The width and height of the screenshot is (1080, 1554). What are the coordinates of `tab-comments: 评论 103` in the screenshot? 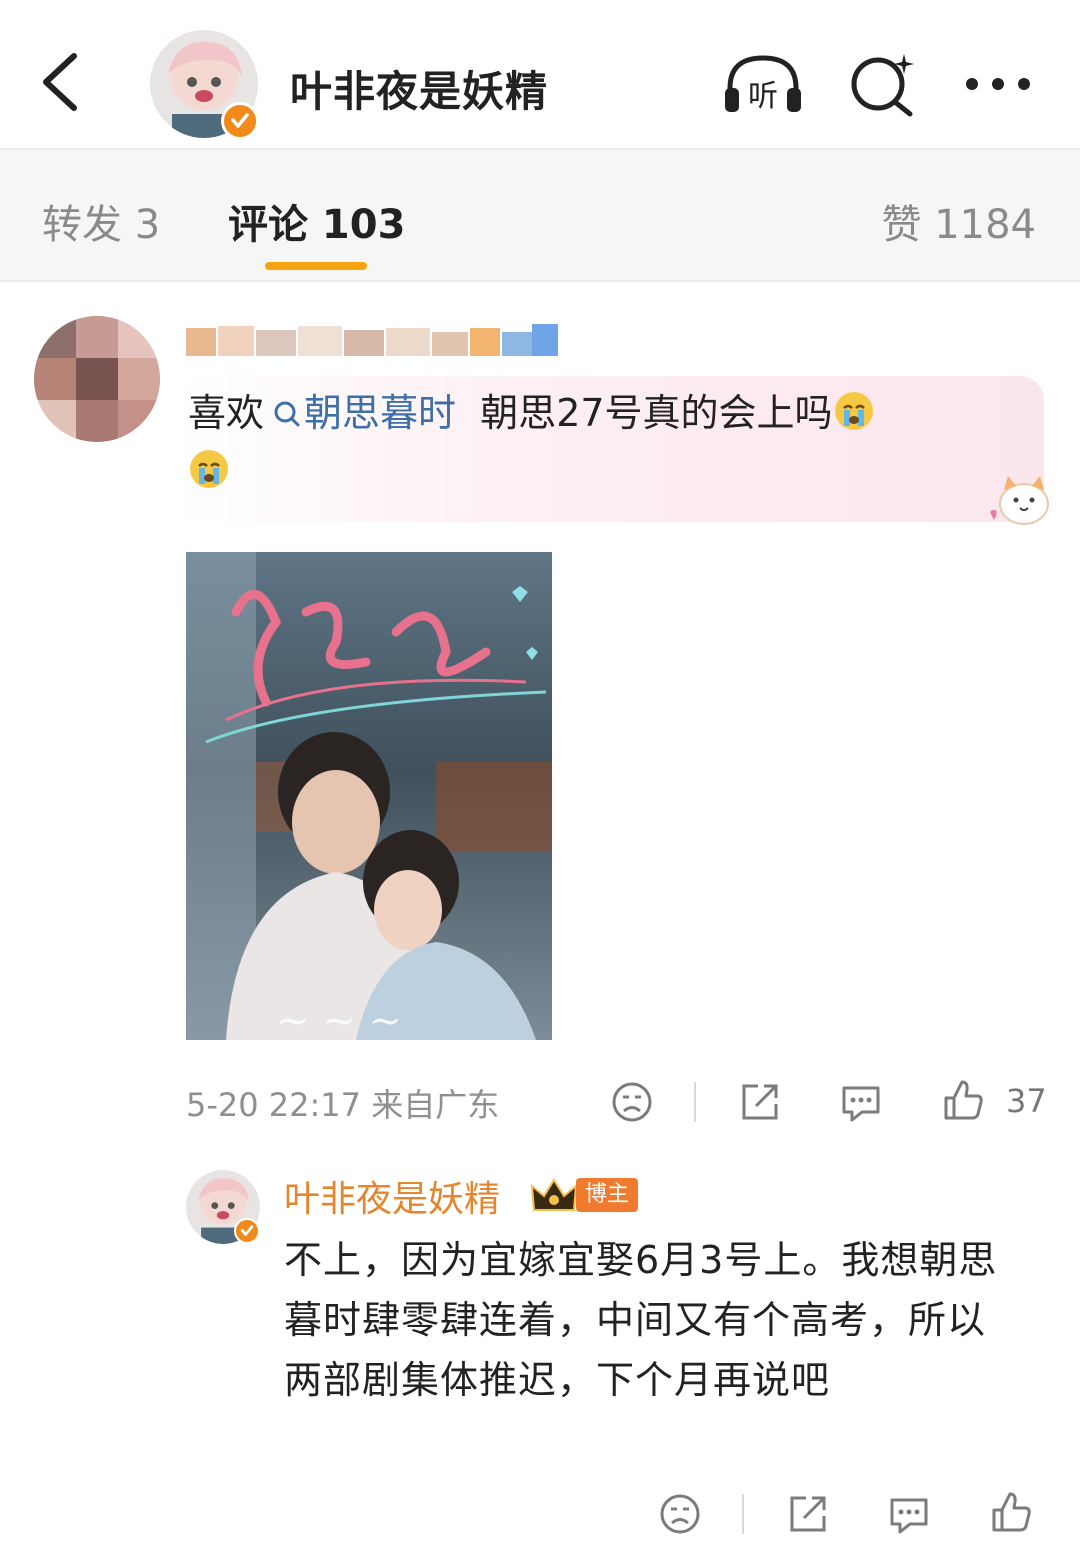 It's located at (316, 221).